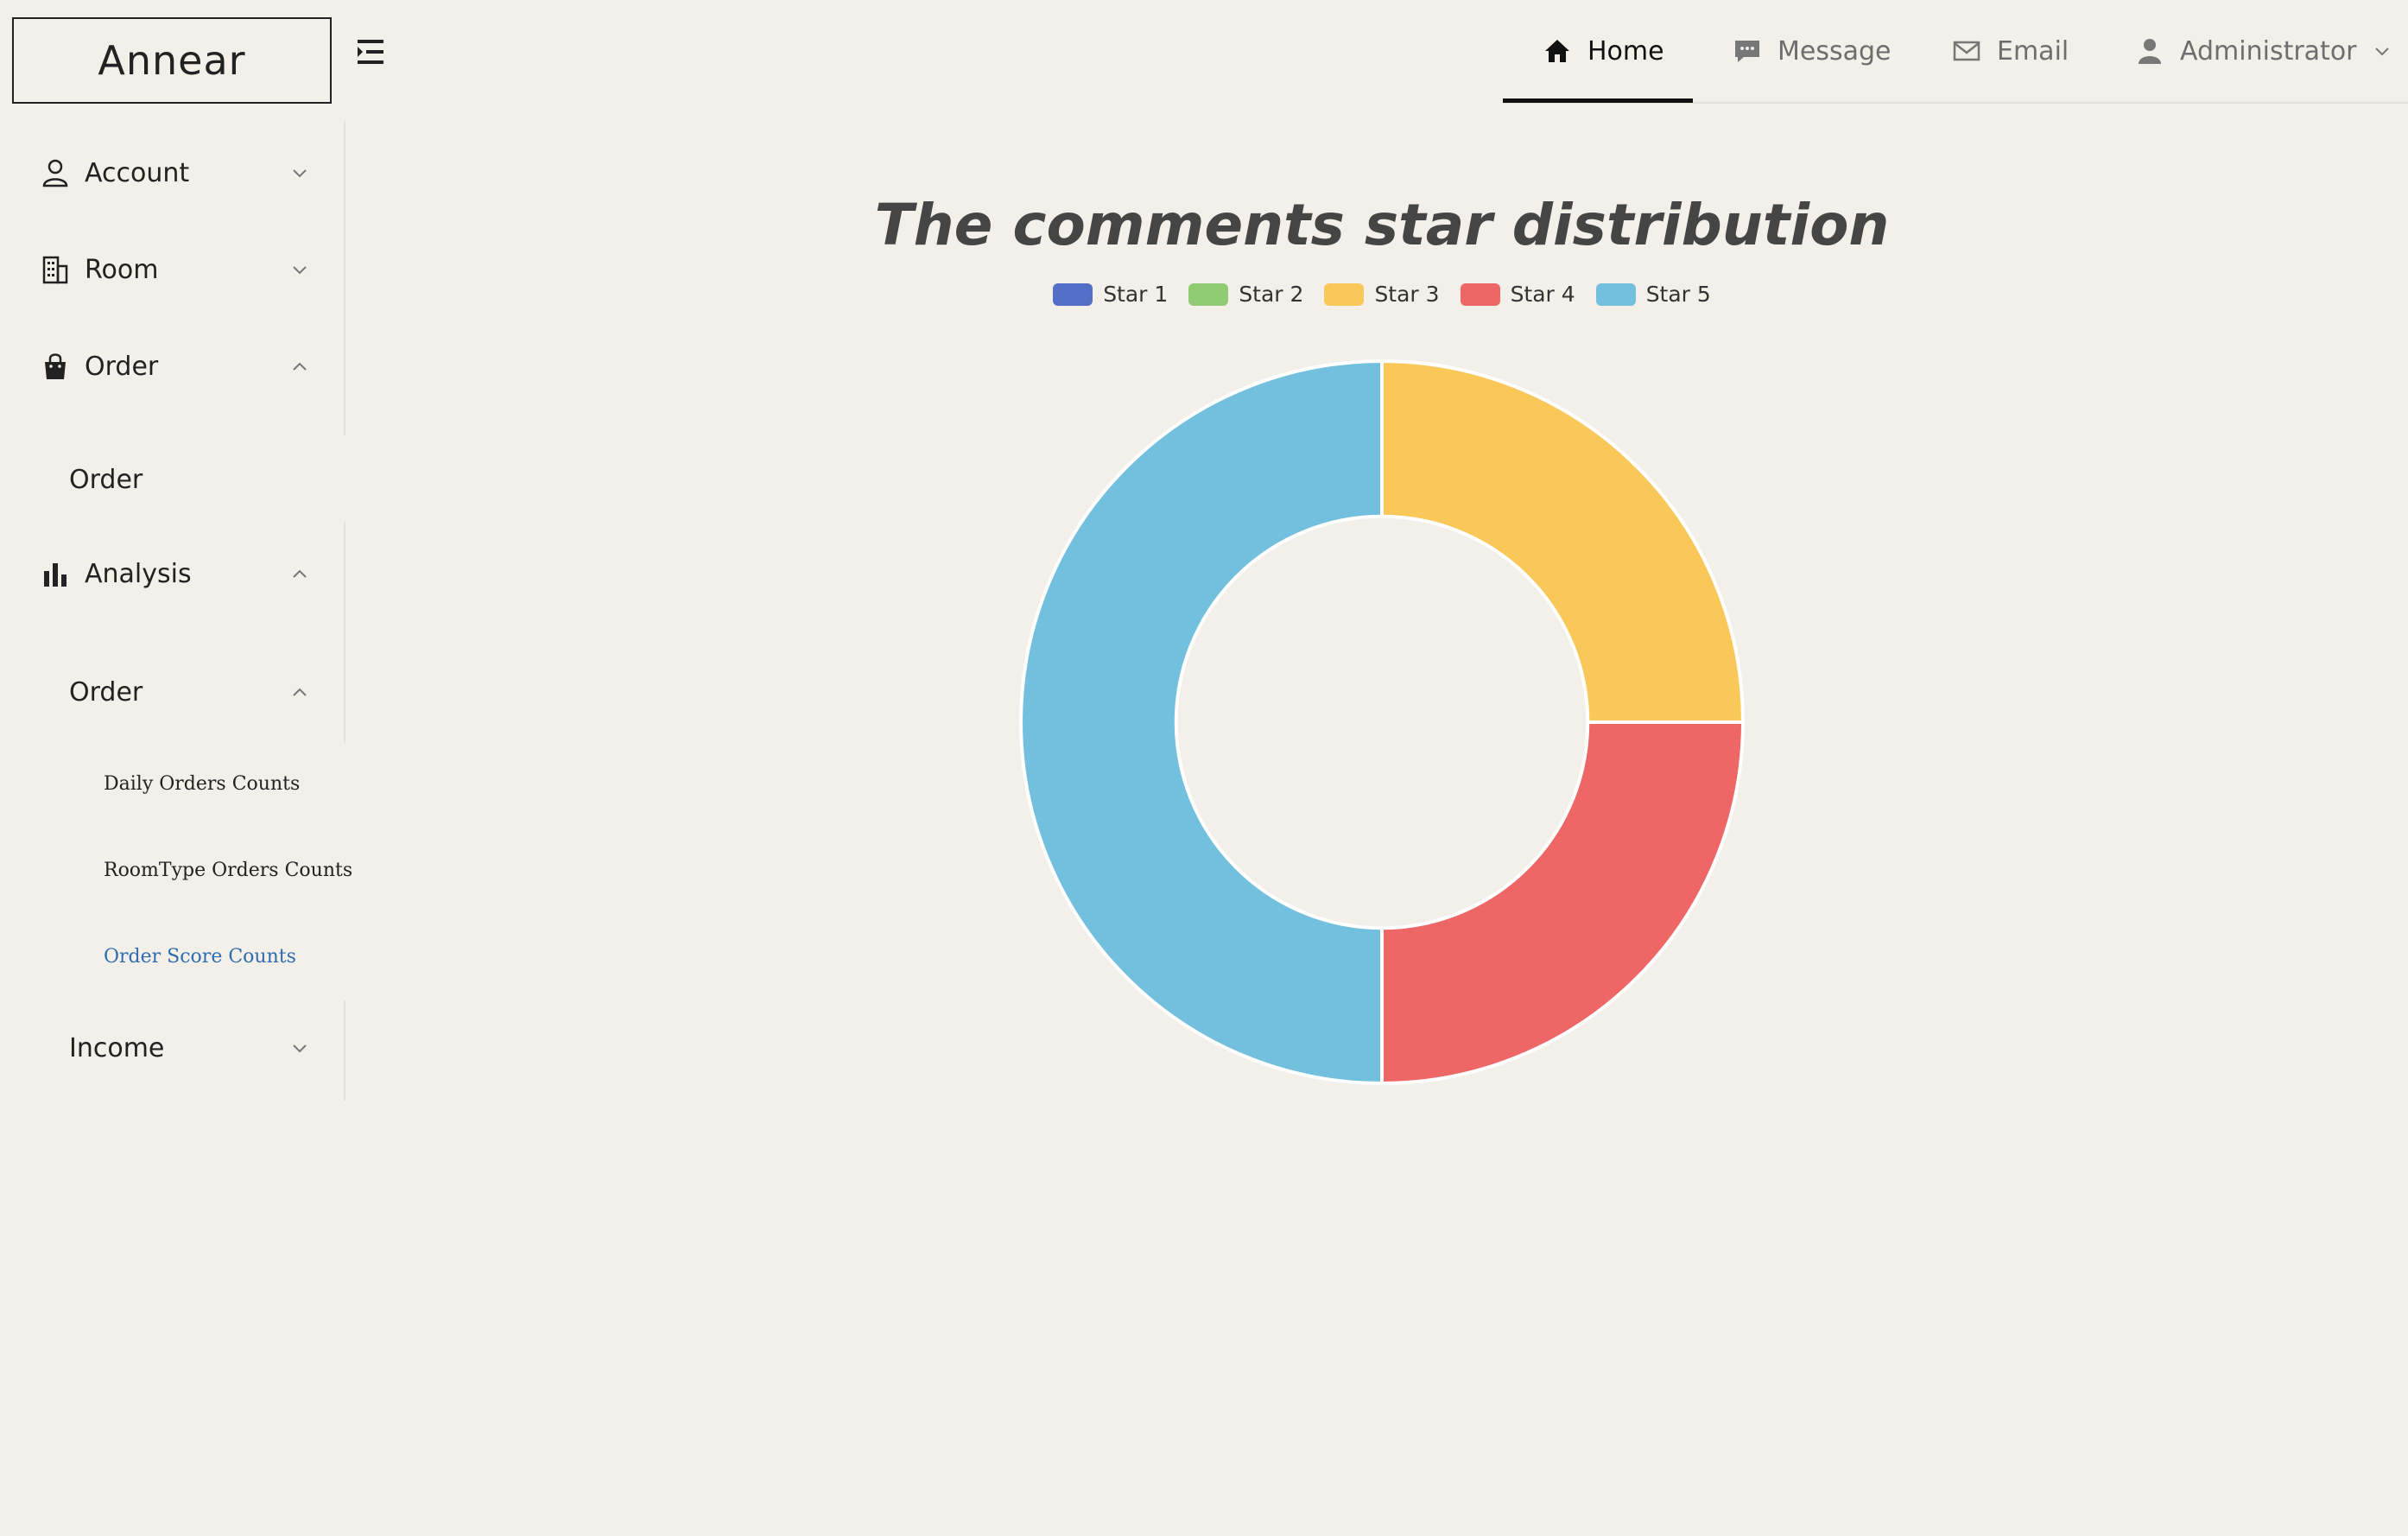 The image size is (2408, 1536). I want to click on sidebar-item-label: Room, so click(122, 269).